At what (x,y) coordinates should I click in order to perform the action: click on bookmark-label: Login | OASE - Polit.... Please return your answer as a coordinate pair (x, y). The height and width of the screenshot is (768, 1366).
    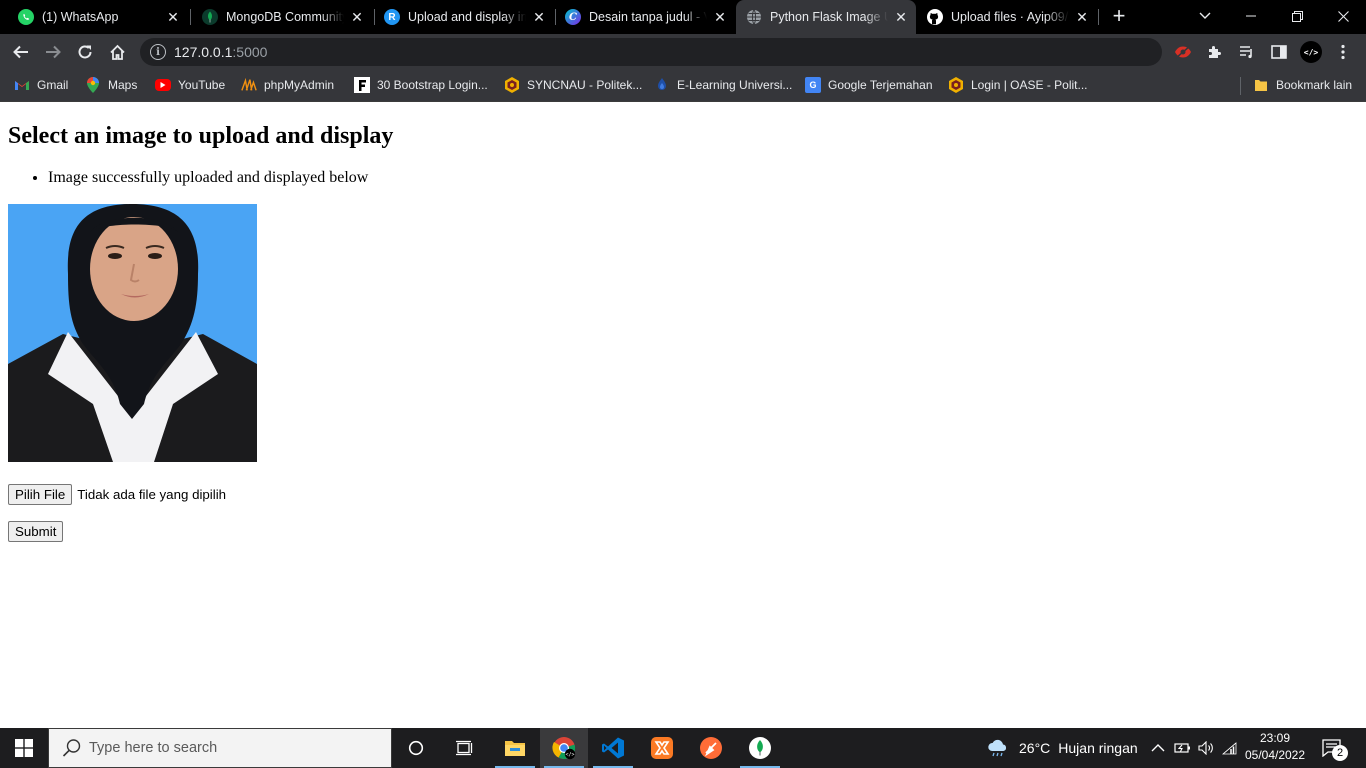
    Looking at the image, I should click on (1029, 85).